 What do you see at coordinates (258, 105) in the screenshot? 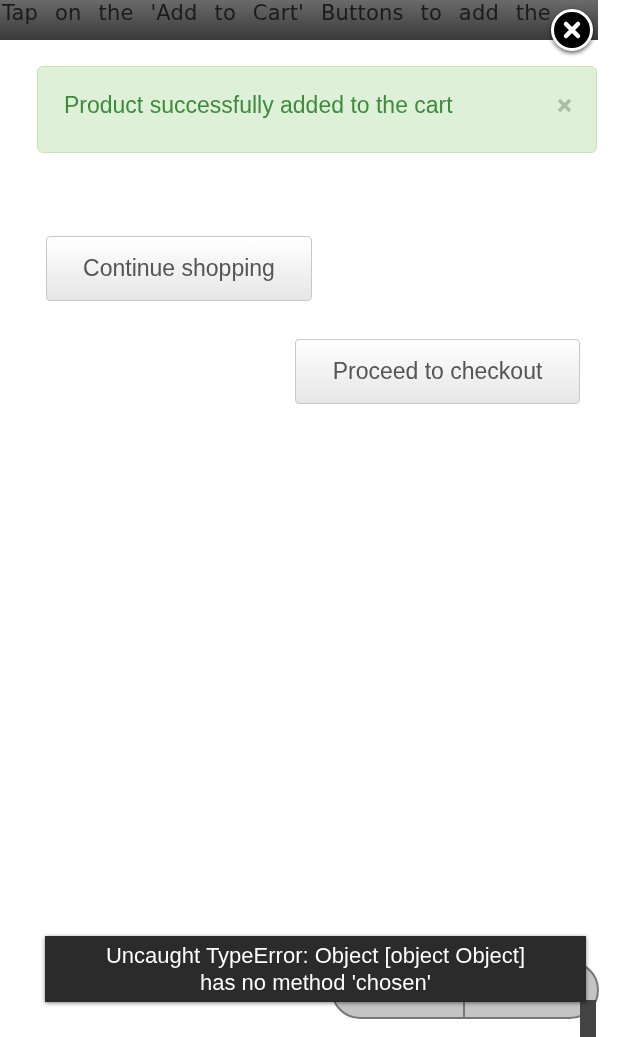
I see `alert-message: Product successfully added to the cart` at bounding box center [258, 105].